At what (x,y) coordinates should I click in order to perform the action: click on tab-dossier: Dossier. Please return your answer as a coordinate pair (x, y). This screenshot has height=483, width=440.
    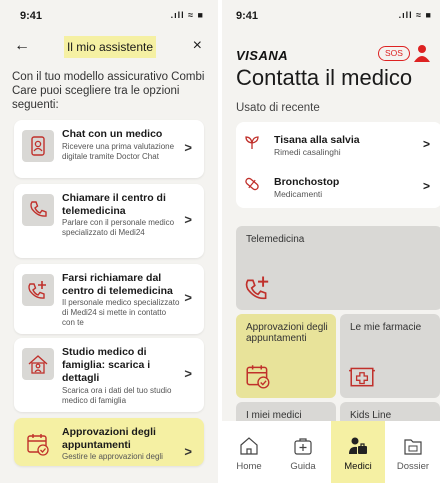
    Looking at the image, I should click on (413, 452).